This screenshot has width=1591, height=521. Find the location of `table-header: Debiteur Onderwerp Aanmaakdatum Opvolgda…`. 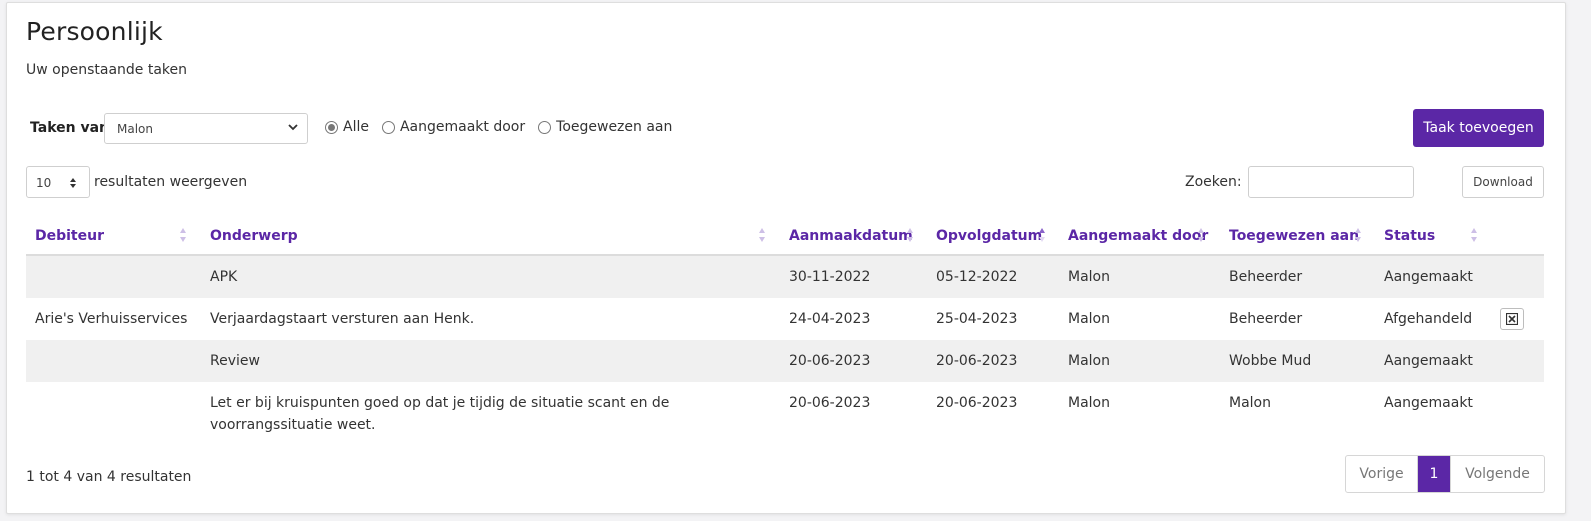

table-header: Debiteur Onderwerp Aanmaakdatum Opvolgda… is located at coordinates (785, 235).